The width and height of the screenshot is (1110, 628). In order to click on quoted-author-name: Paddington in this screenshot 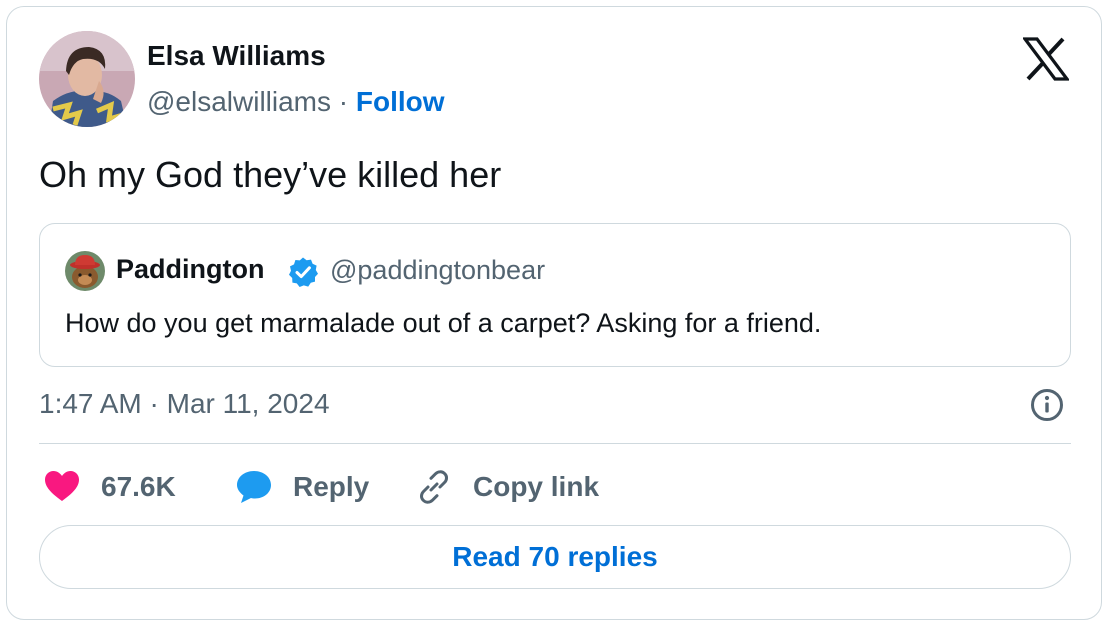, I will do `click(190, 269)`.